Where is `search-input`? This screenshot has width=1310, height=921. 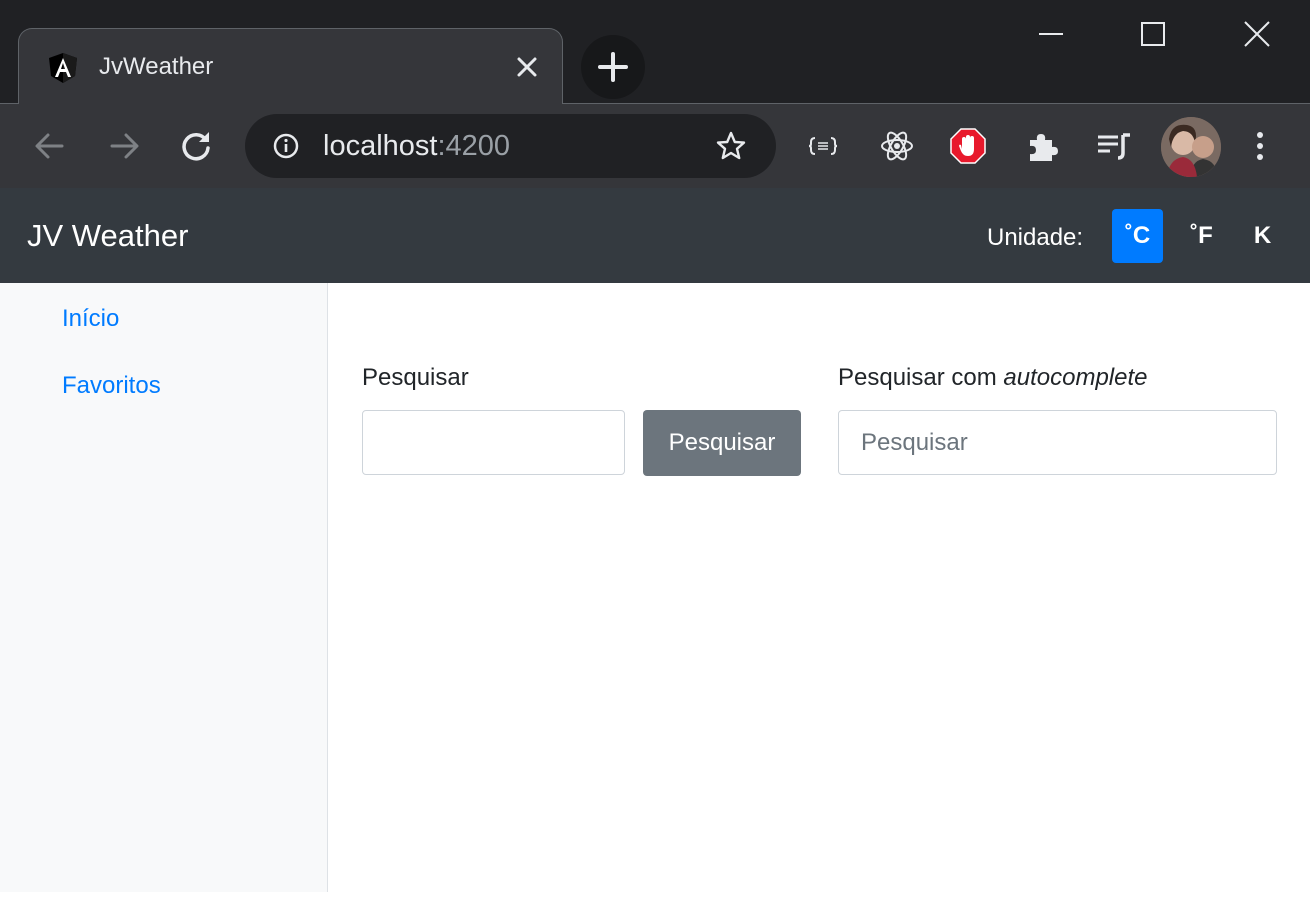
search-input is located at coordinates (493, 442).